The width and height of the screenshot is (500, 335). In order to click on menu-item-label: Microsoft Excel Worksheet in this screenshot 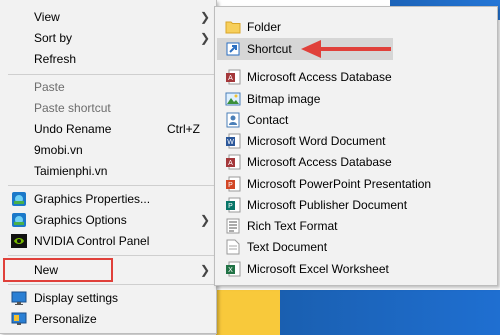, I will do `click(318, 269)`.